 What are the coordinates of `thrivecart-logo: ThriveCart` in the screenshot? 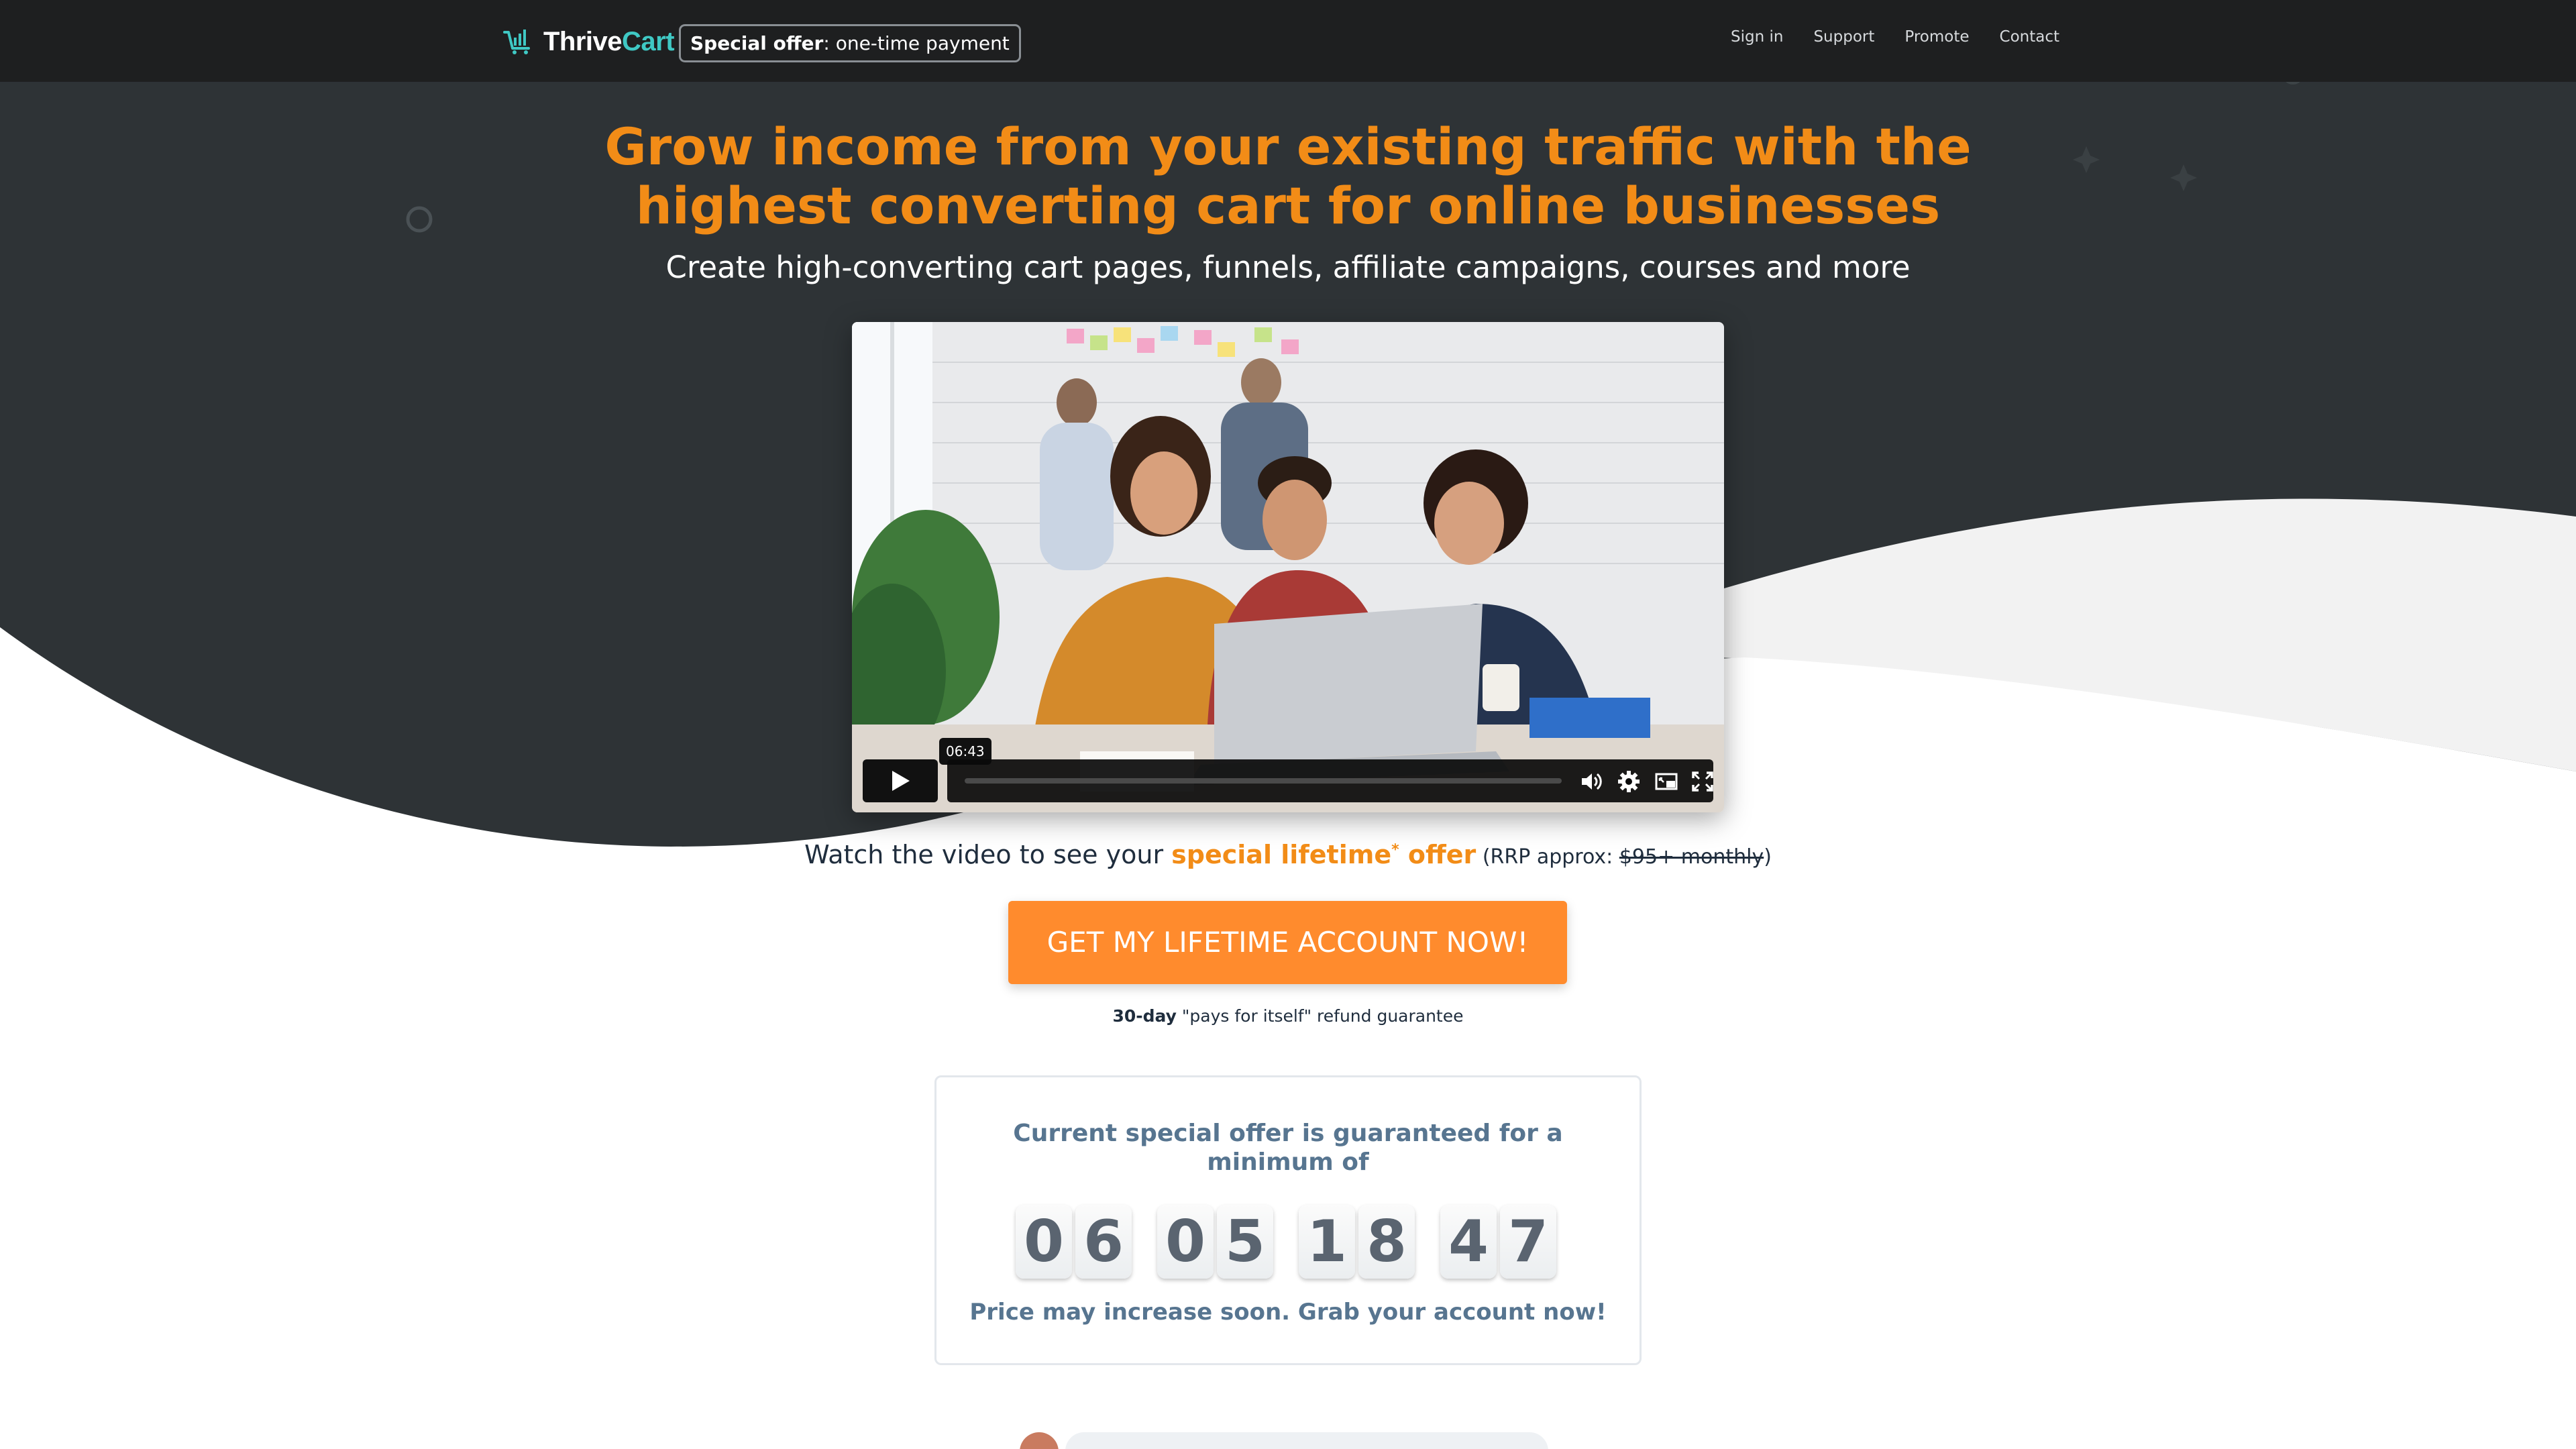 It's located at (589, 41).